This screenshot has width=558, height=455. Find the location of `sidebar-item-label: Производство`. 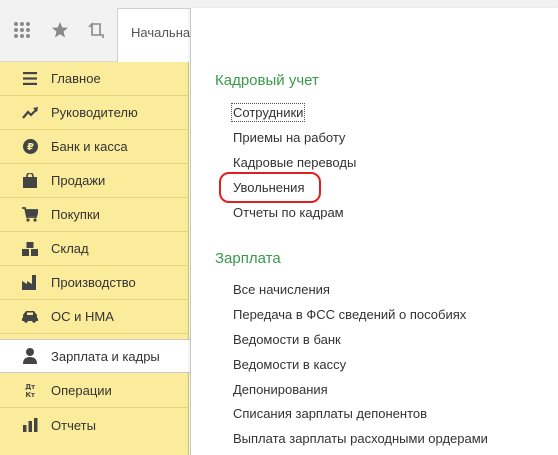

sidebar-item-label: Производство is located at coordinates (93, 282).